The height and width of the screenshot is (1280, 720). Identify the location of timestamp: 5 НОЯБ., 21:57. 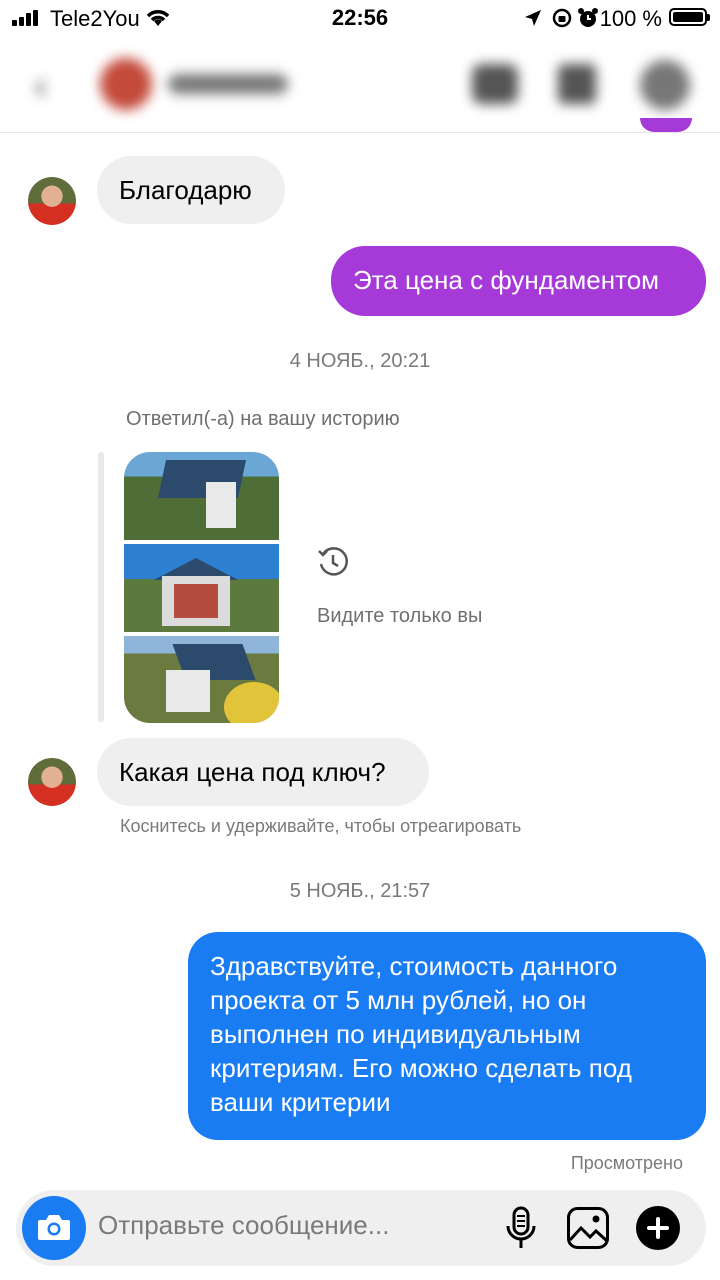
(360, 891).